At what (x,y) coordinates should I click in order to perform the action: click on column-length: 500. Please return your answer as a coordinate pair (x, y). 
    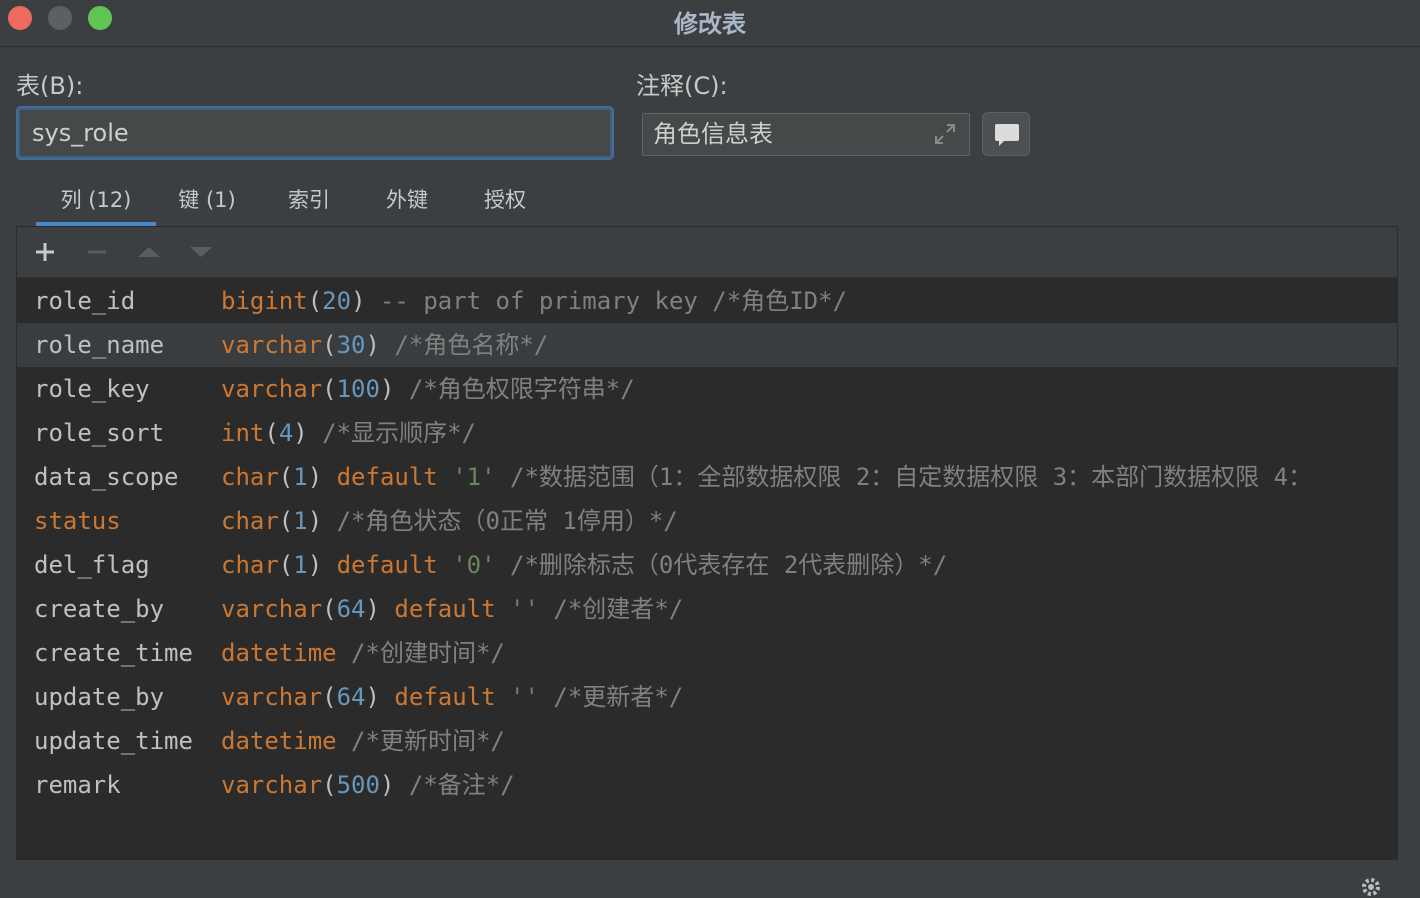
    Looking at the image, I should click on (358, 785).